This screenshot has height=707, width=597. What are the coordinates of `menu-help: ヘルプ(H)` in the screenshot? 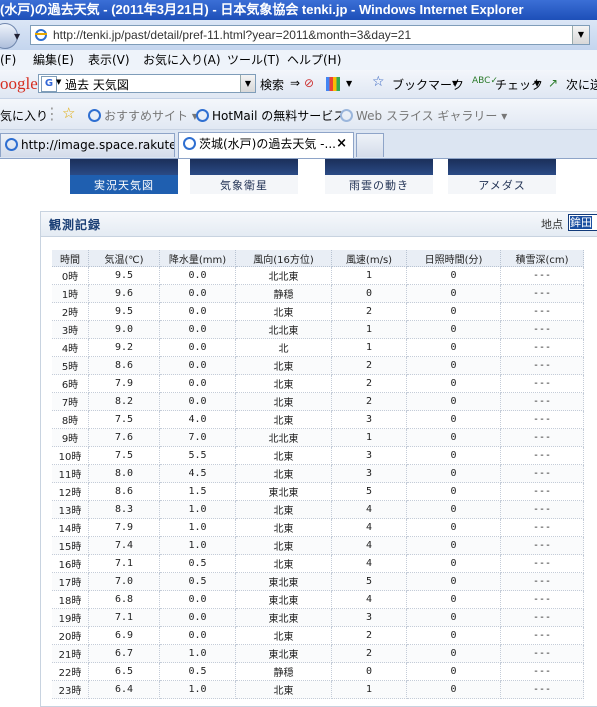 It's located at (314, 60).